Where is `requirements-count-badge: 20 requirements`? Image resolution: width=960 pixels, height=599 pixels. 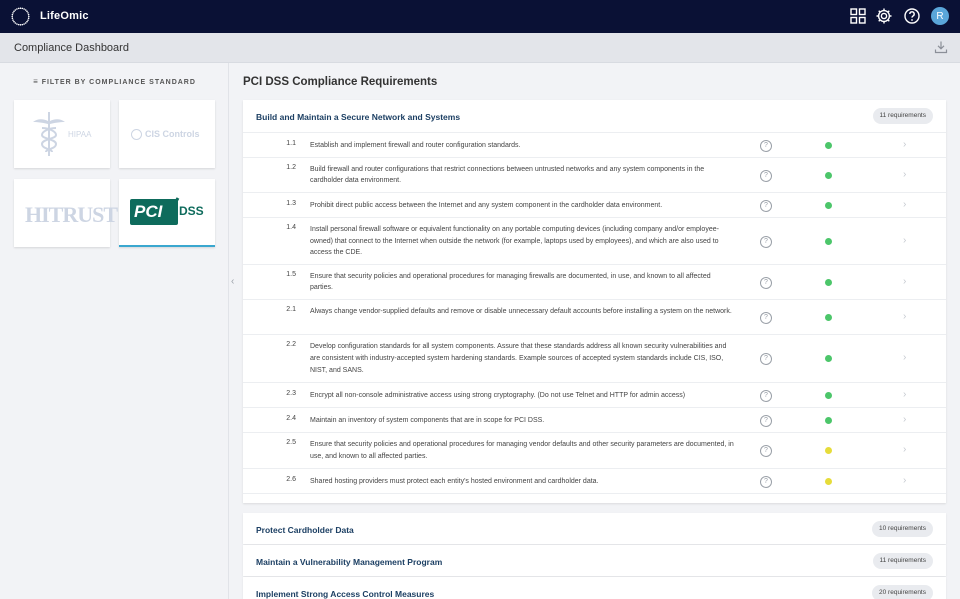
requirements-count-badge: 20 requirements is located at coordinates (902, 592).